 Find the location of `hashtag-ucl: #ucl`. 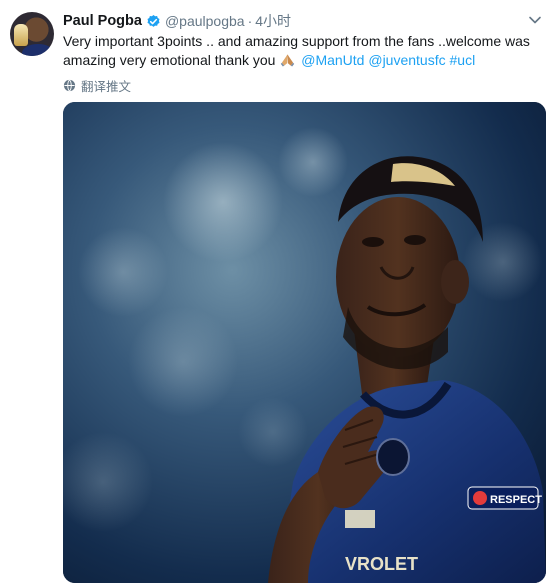

hashtag-ucl: #ucl is located at coordinates (463, 60).